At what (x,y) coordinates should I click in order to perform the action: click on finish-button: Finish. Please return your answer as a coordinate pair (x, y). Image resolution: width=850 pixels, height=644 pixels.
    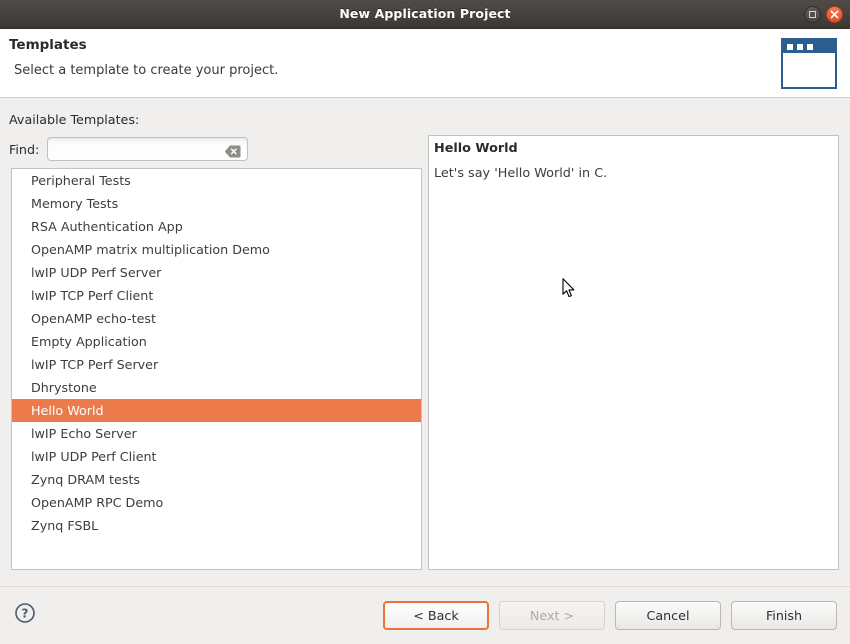
    Looking at the image, I should click on (784, 615).